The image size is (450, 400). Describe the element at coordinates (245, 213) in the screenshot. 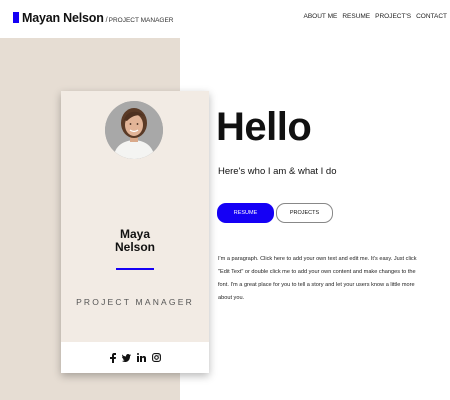

I see `resume-button: RESUME` at that location.